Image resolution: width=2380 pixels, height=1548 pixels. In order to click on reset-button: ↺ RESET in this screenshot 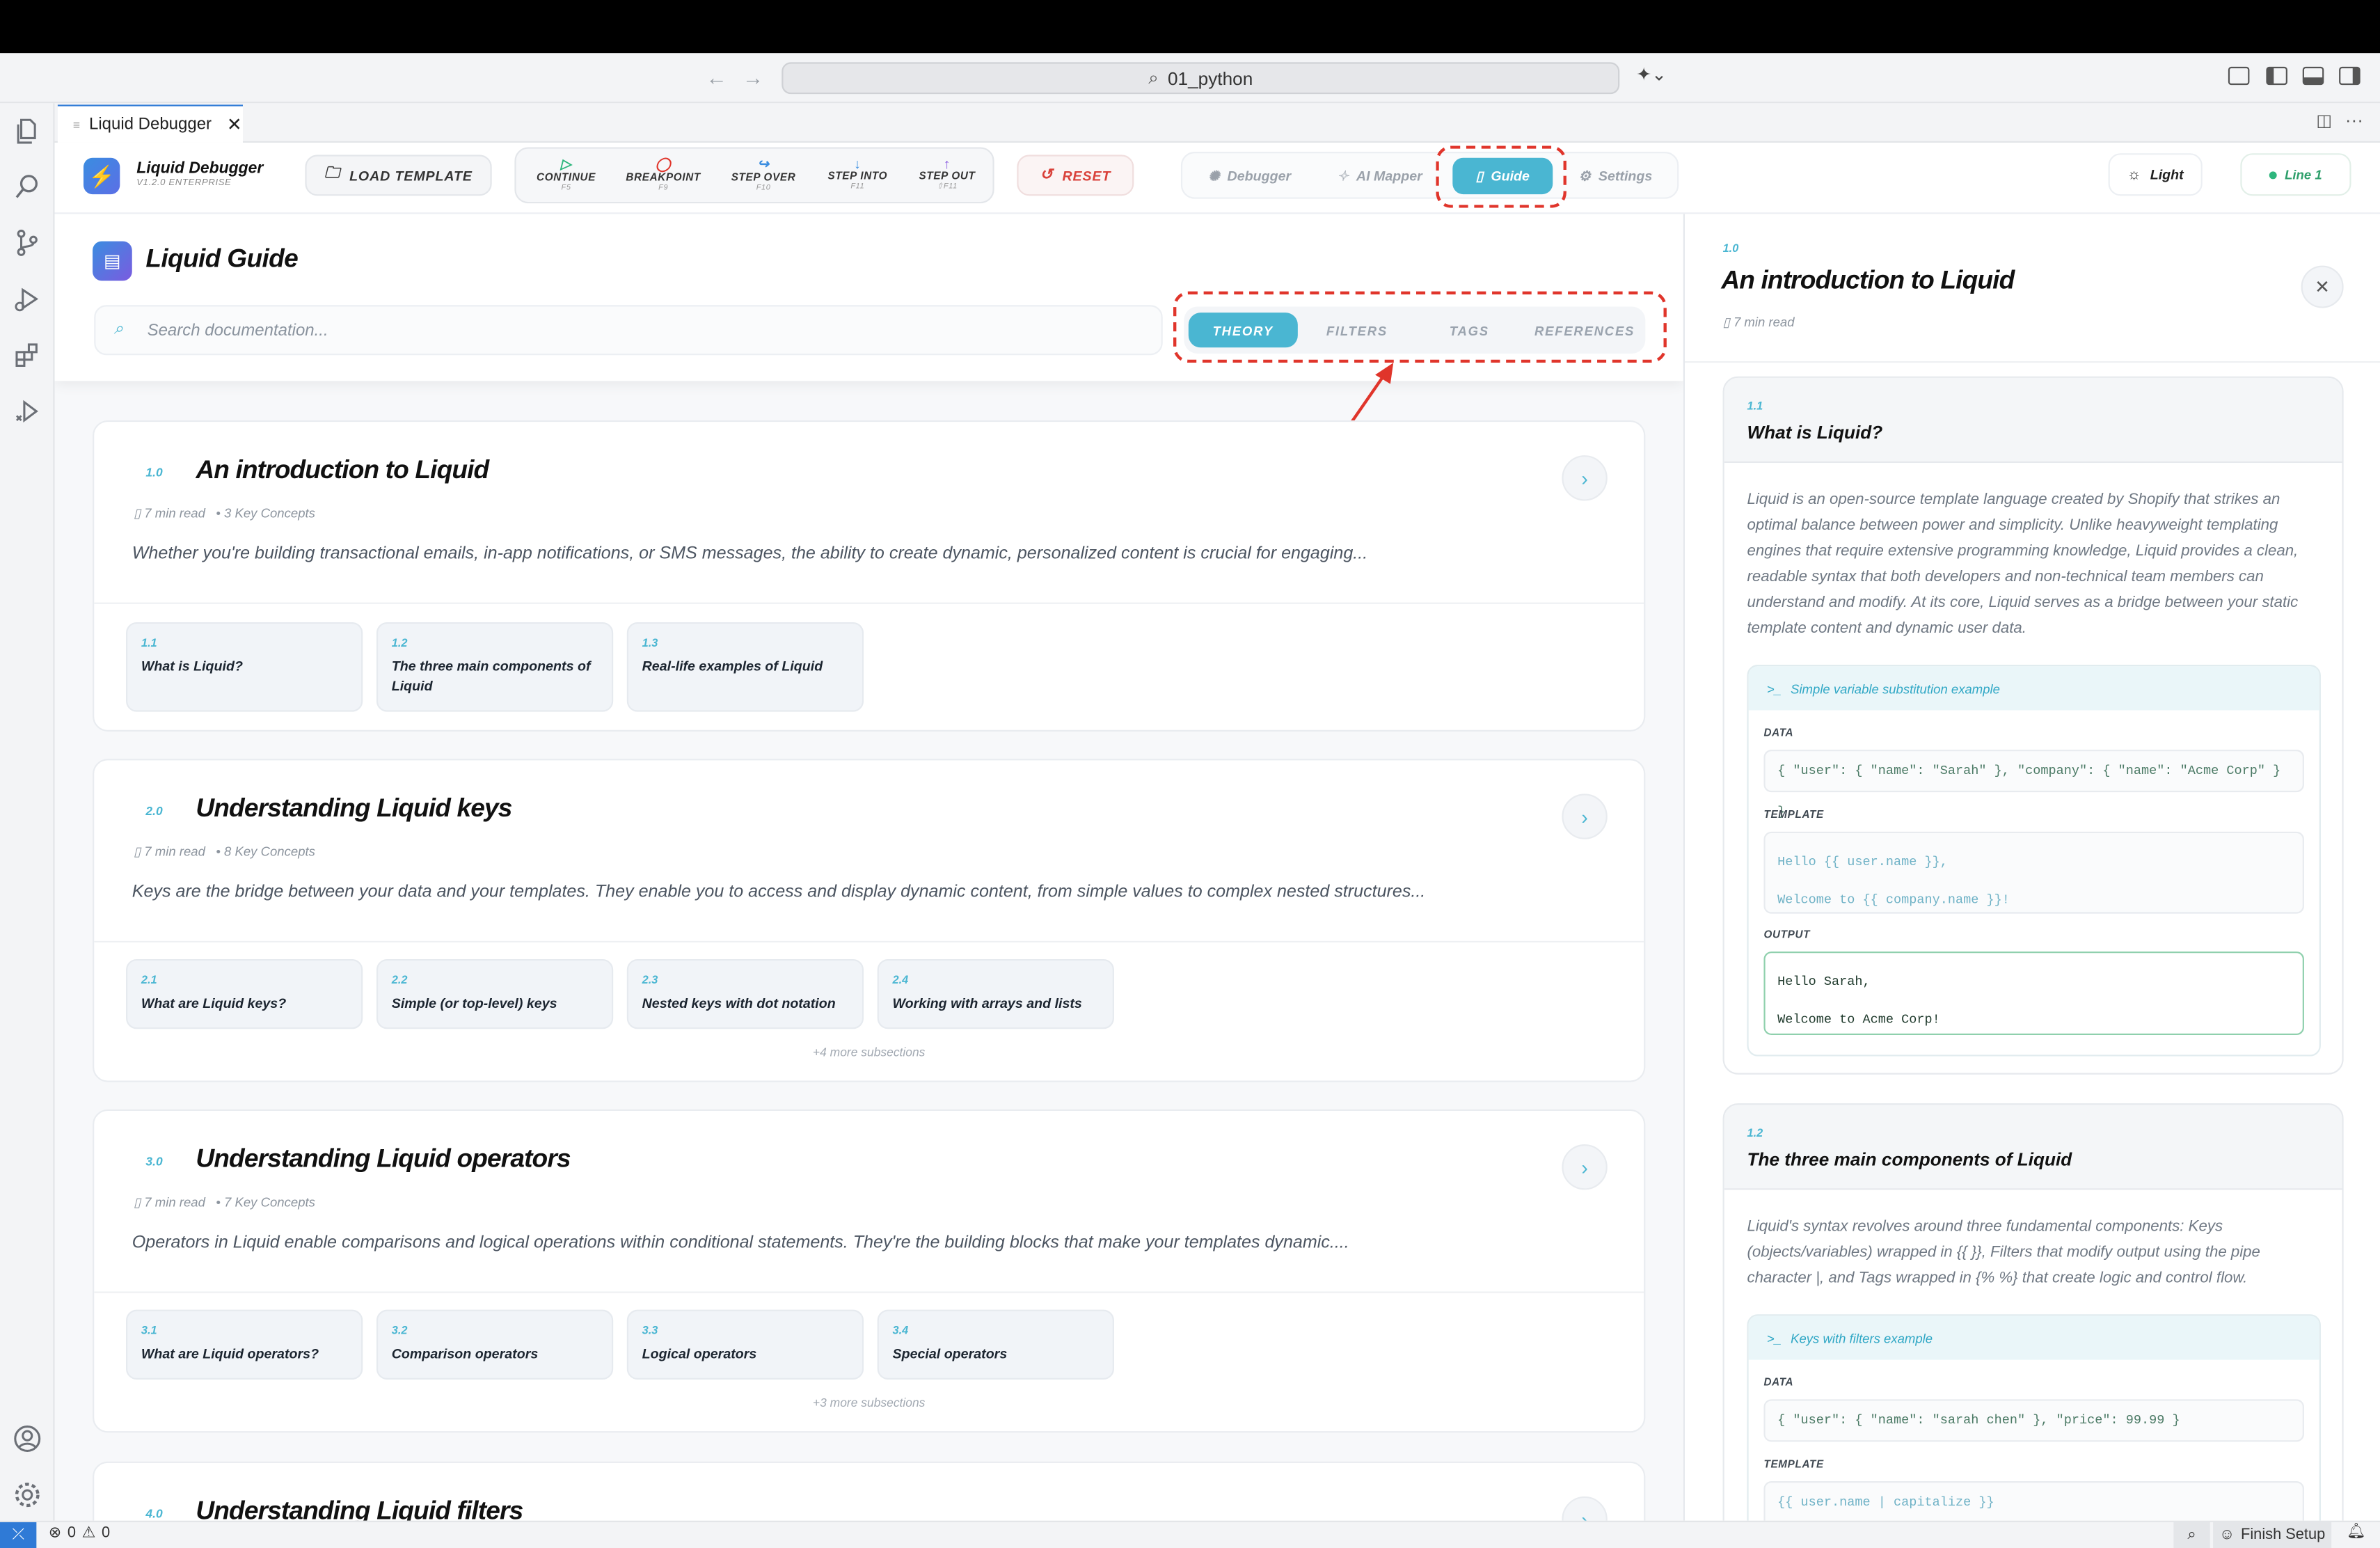, I will do `click(1075, 175)`.